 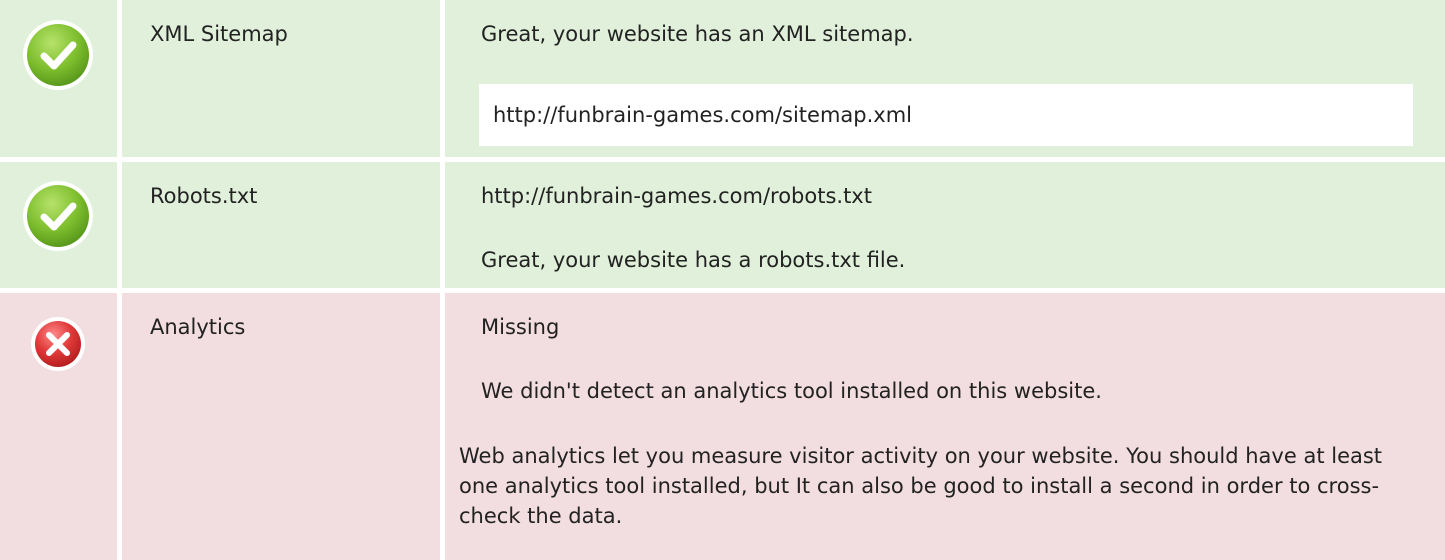 What do you see at coordinates (697, 34) in the screenshot?
I see `check-message: Great, your website has an XML sitemap.` at bounding box center [697, 34].